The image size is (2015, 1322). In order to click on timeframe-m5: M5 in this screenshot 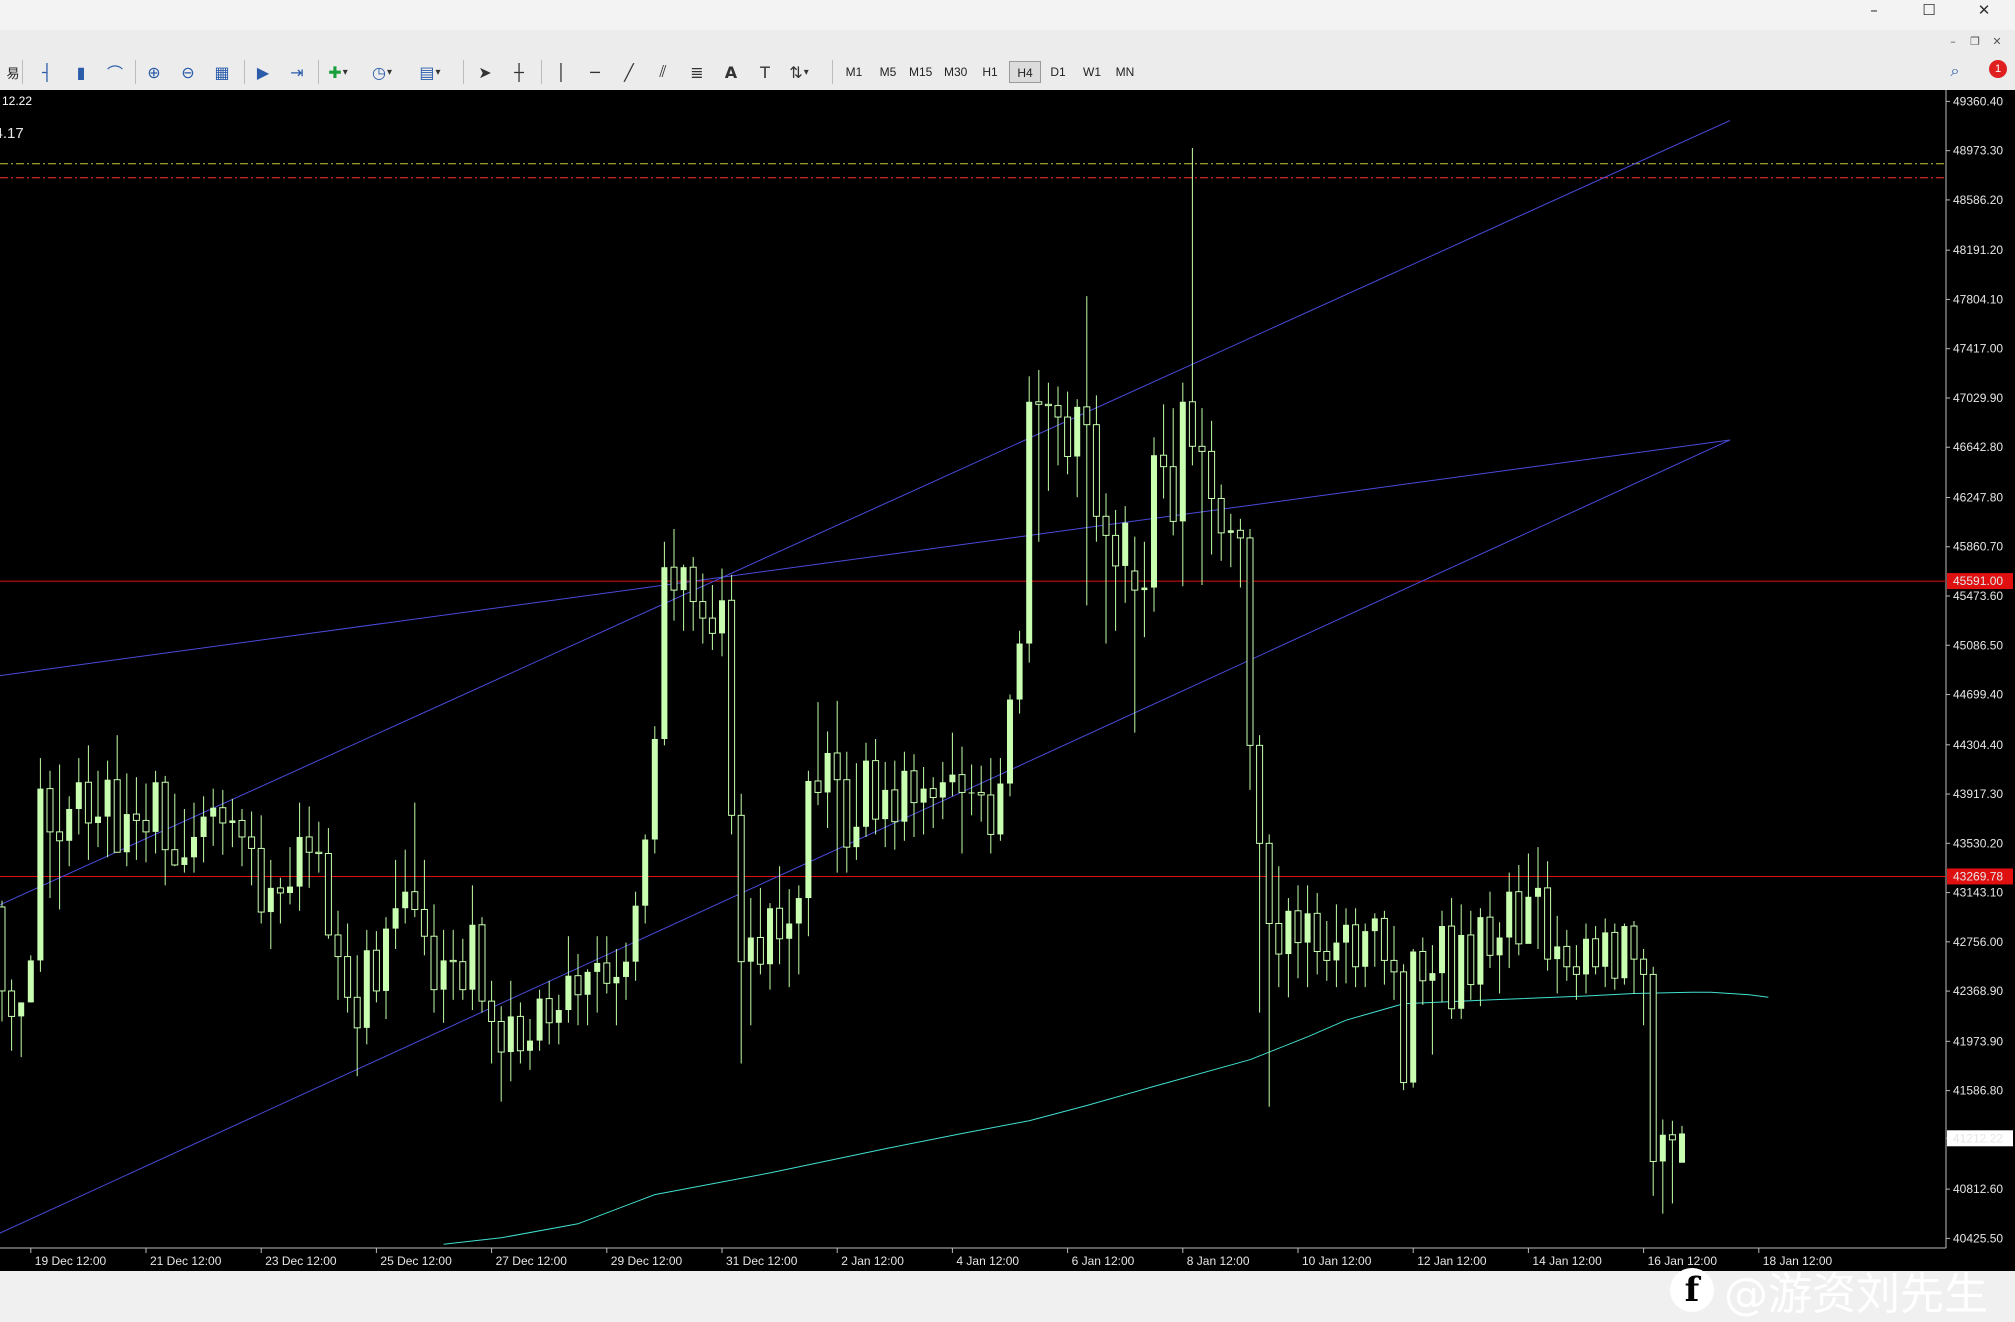, I will do `click(888, 72)`.